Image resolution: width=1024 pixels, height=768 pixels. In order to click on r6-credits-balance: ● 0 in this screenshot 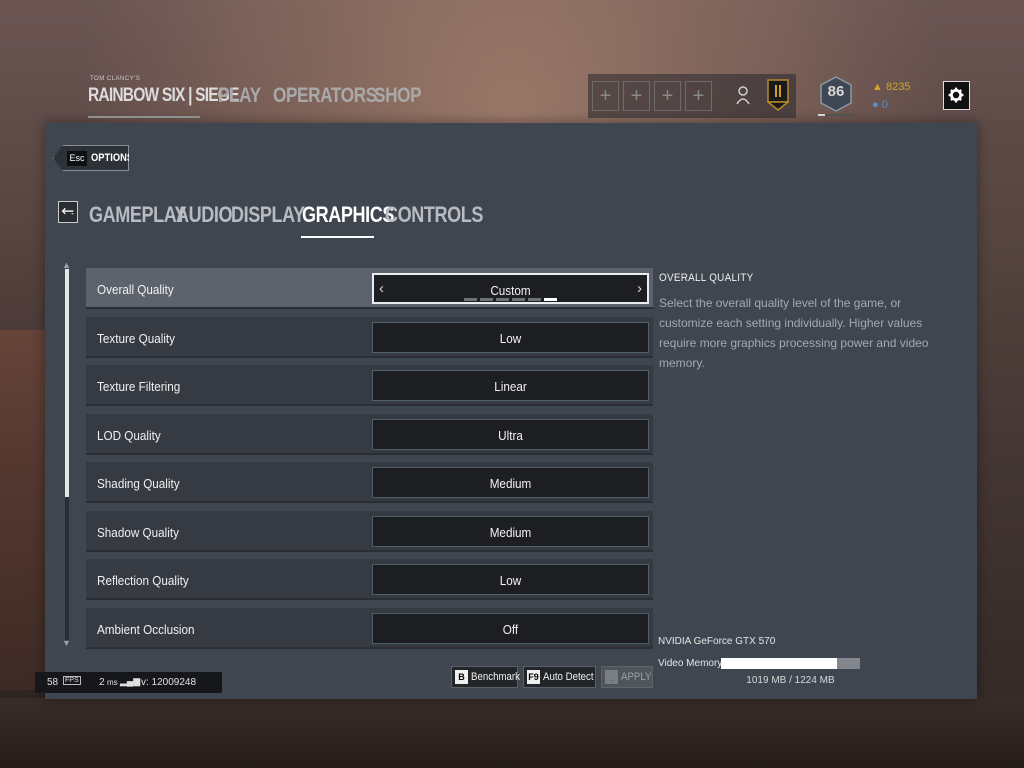, I will do `click(880, 105)`.